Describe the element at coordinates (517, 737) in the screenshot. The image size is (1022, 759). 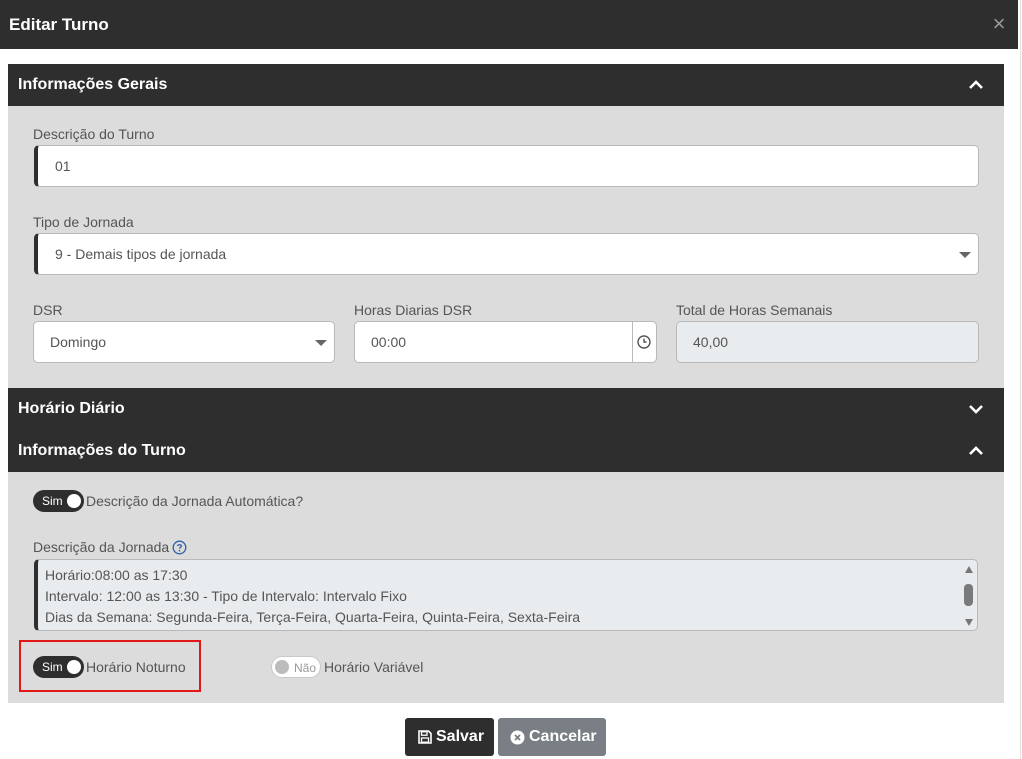
I see `x-circle-icon` at that location.